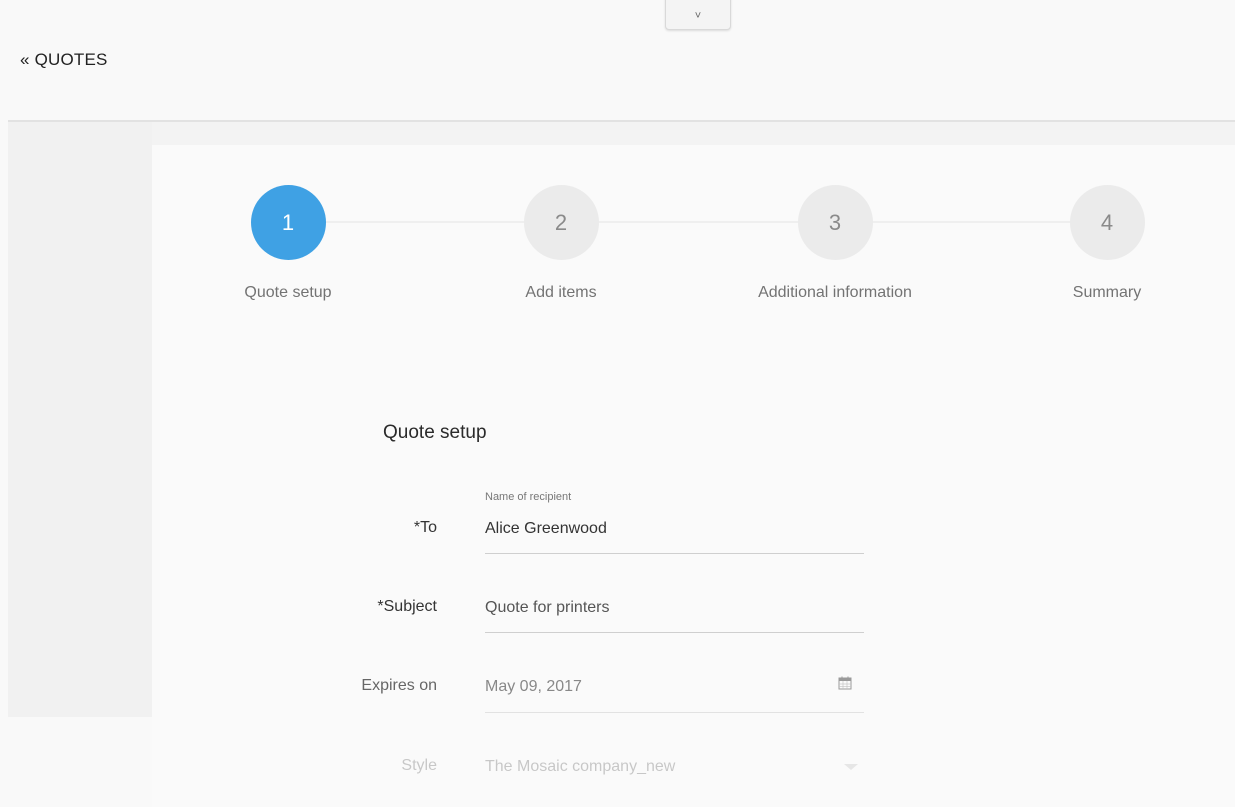 Image resolution: width=1235 pixels, height=807 pixels. Describe the element at coordinates (693, 133) in the screenshot. I see `top-gutter` at that location.